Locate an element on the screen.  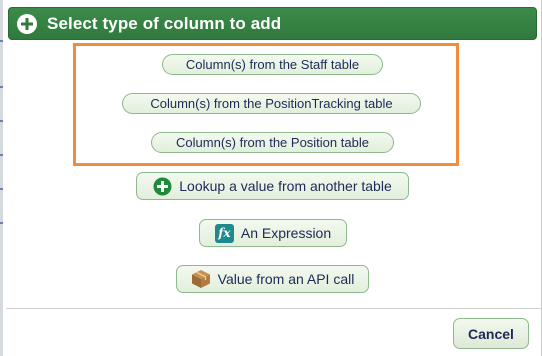
fx-icon: fx is located at coordinates (224, 233).